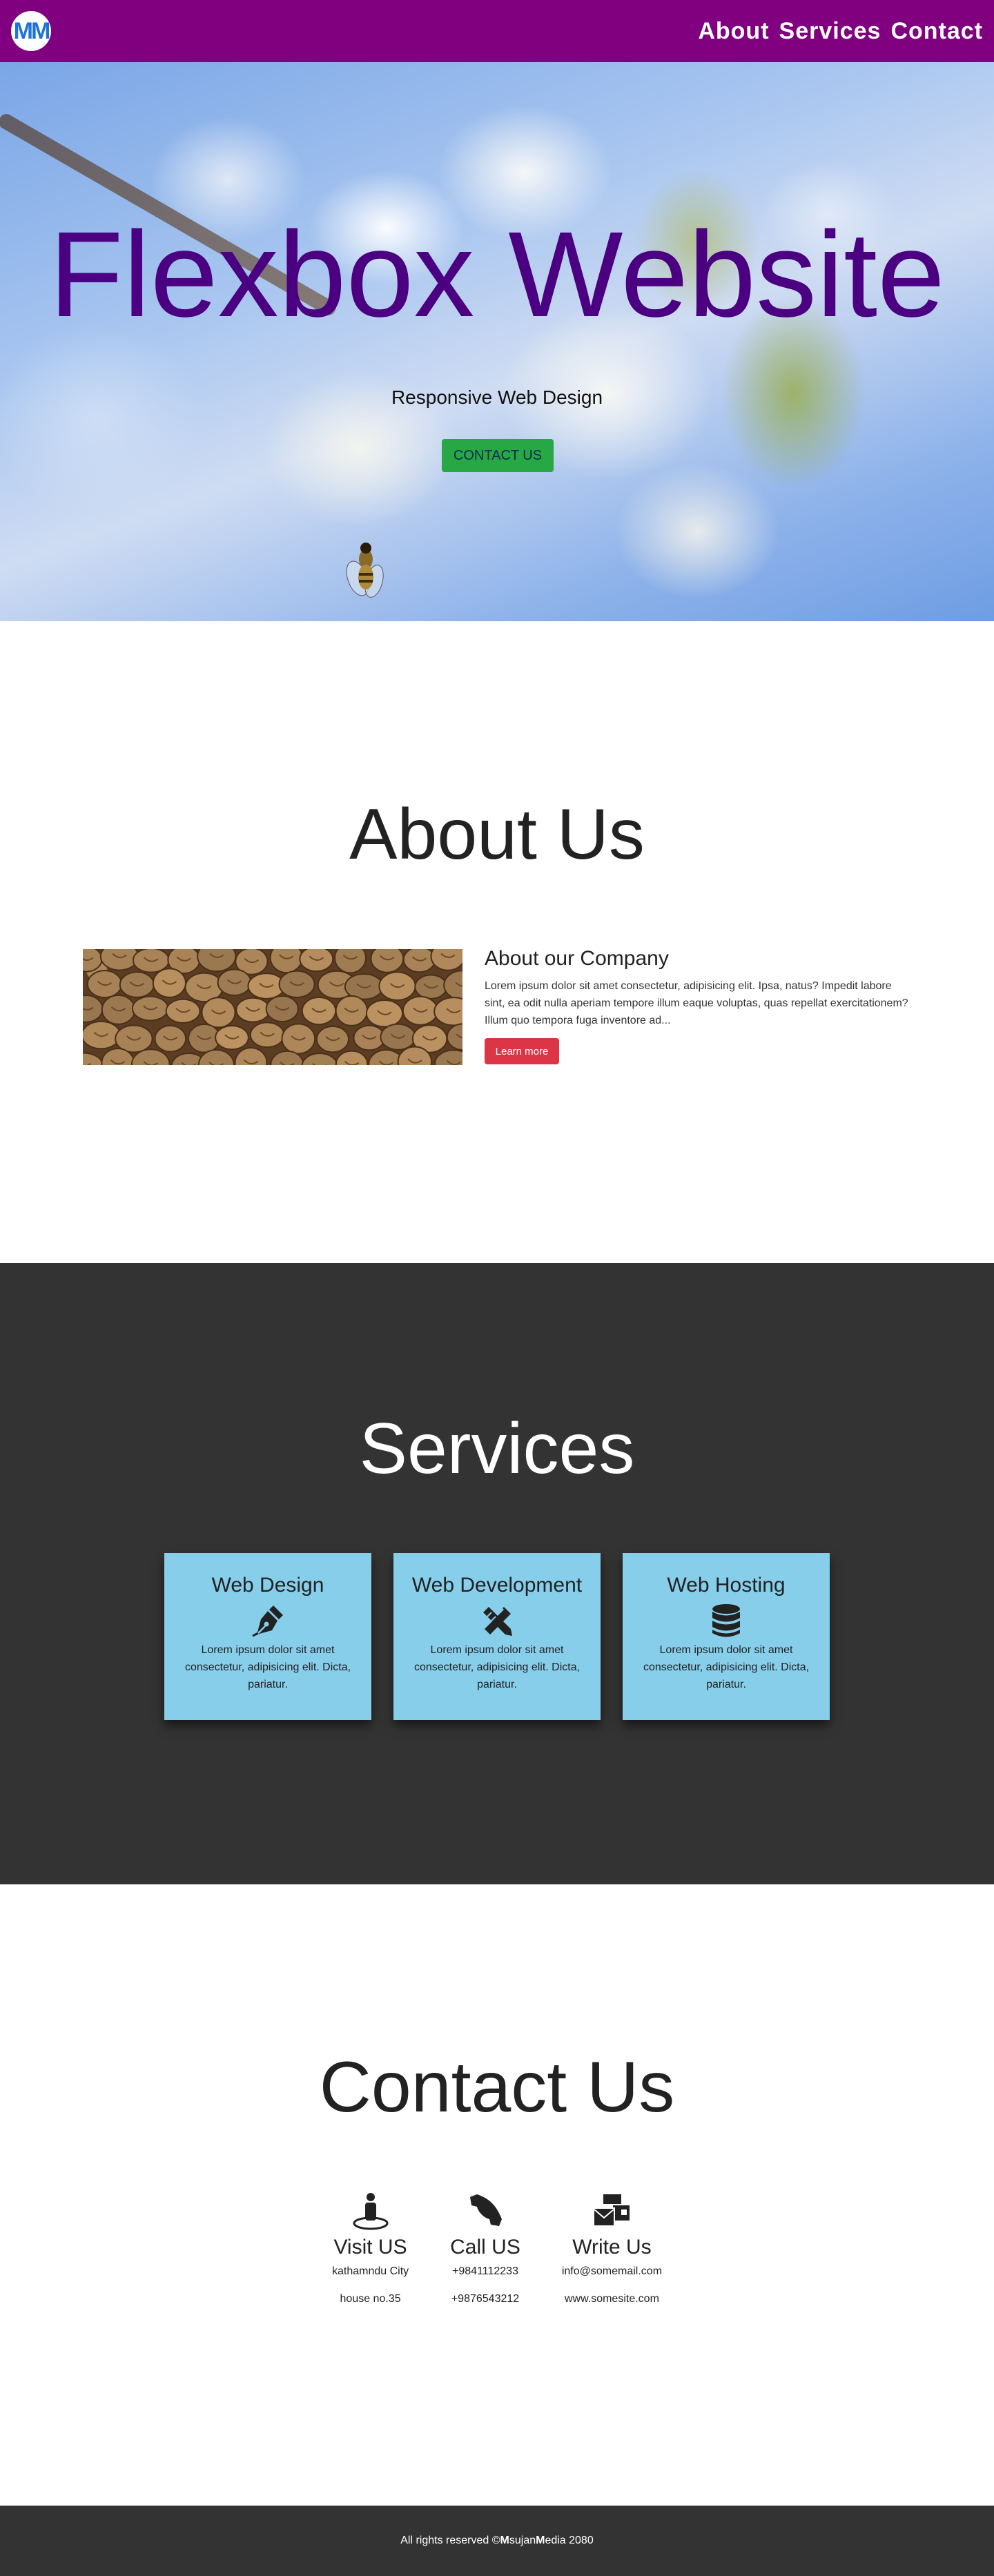  Describe the element at coordinates (371, 2211) in the screenshot. I see `location-person-icon` at that location.